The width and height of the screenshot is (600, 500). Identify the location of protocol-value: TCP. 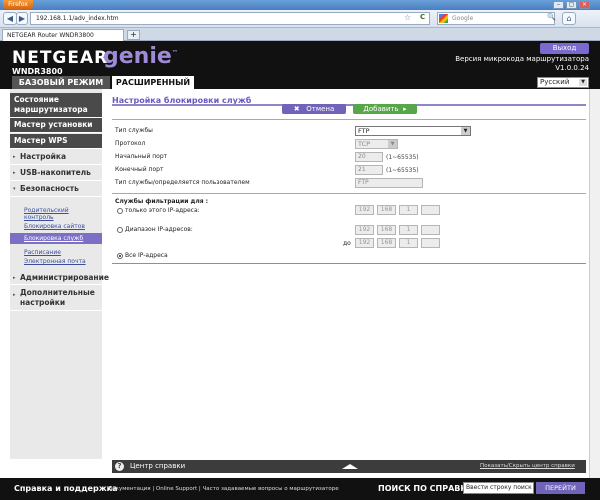
(364, 144).